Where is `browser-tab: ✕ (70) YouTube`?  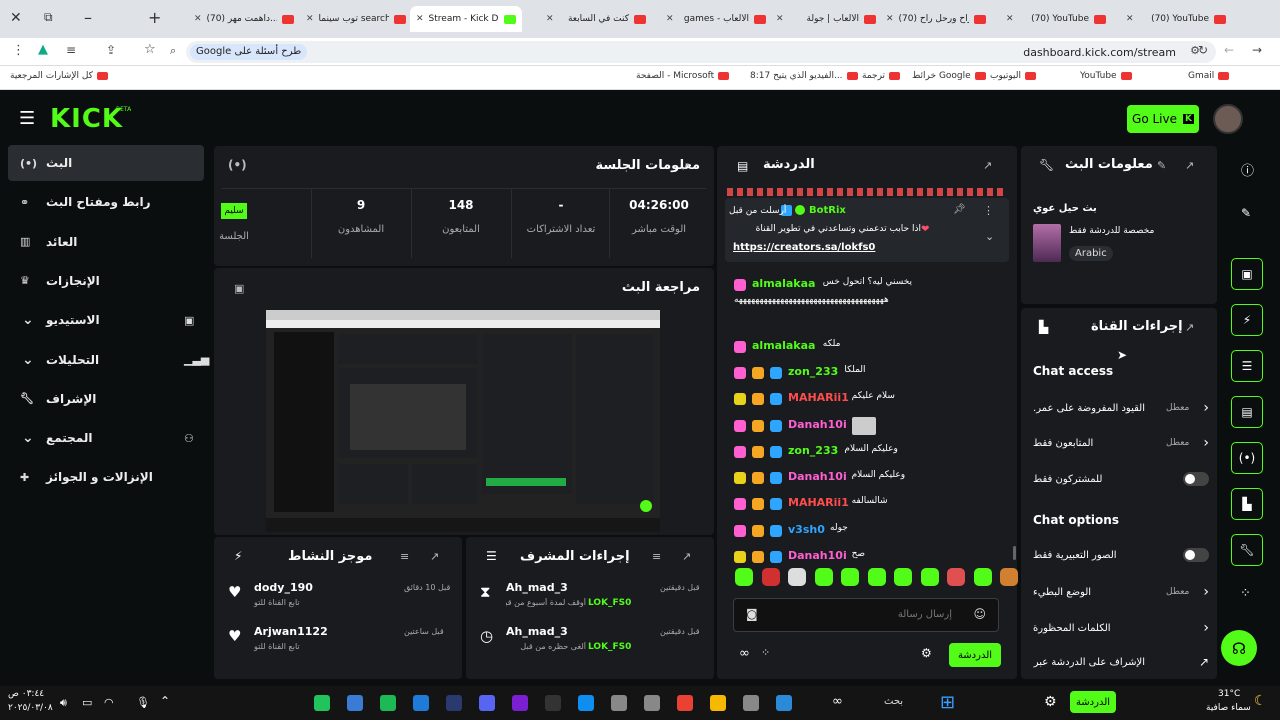
browser-tab: ✕ (70) YouTube is located at coordinates (1176, 19).